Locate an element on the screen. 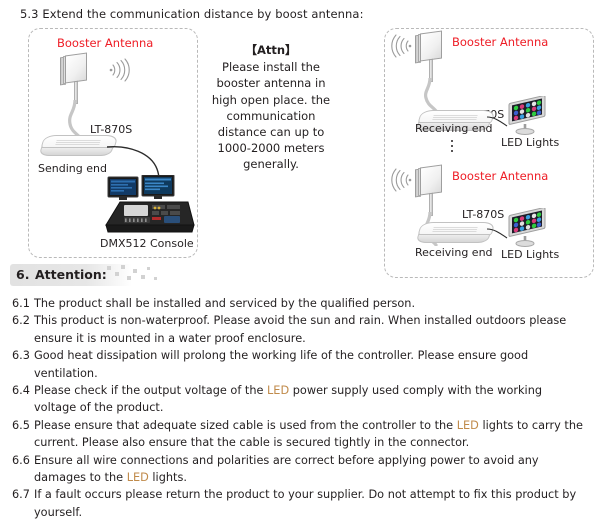 This screenshot has height=521, width=599. attention-item-number: 6.3 is located at coordinates (21, 356).